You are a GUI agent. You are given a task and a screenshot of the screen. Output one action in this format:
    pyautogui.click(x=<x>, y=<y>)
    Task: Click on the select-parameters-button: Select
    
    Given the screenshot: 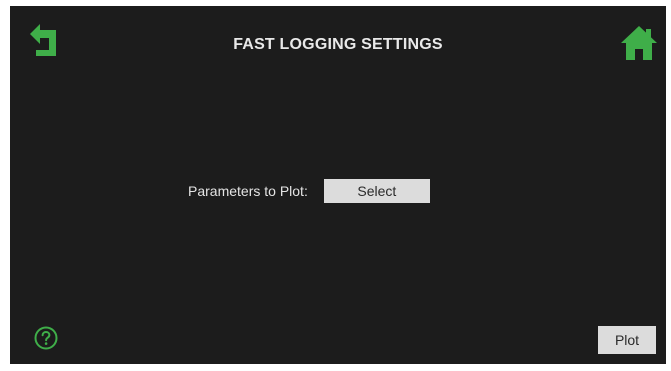 What is the action you would take?
    pyautogui.click(x=376, y=191)
    